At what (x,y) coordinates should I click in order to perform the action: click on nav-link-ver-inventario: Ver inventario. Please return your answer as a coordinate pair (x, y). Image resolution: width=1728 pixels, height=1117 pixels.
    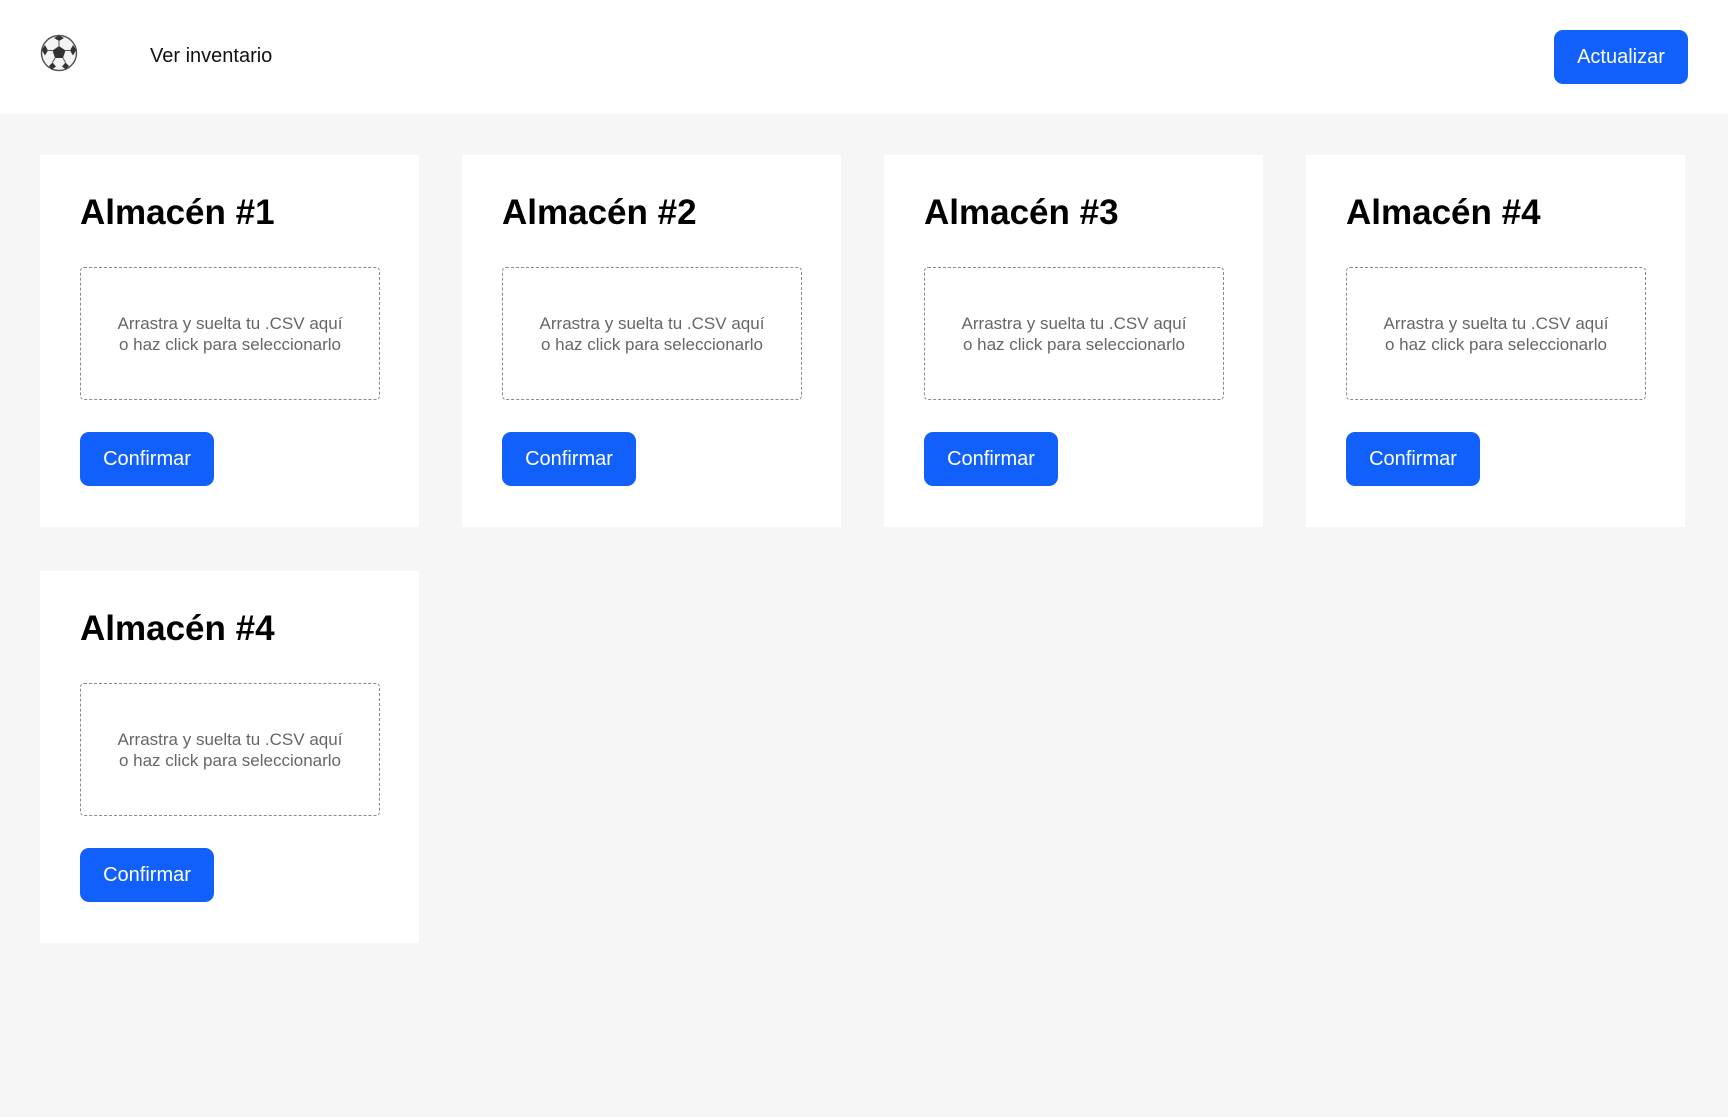
    Looking at the image, I should click on (211, 56).